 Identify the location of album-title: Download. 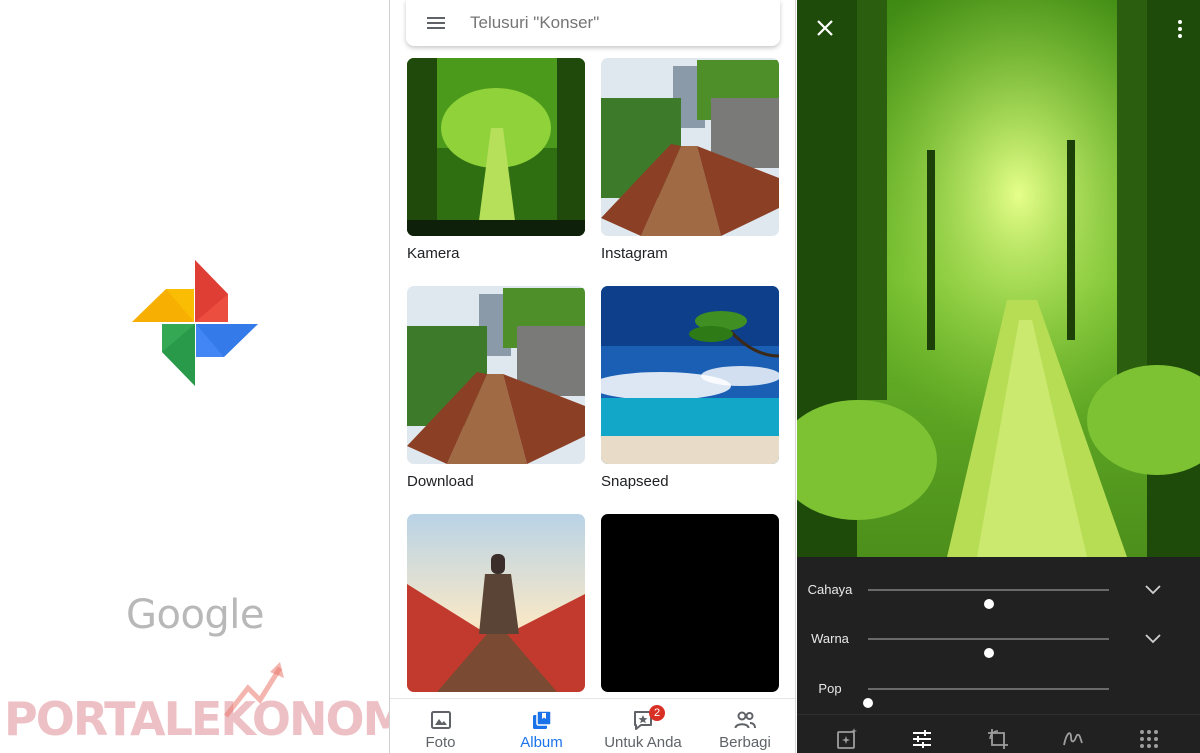
(440, 481).